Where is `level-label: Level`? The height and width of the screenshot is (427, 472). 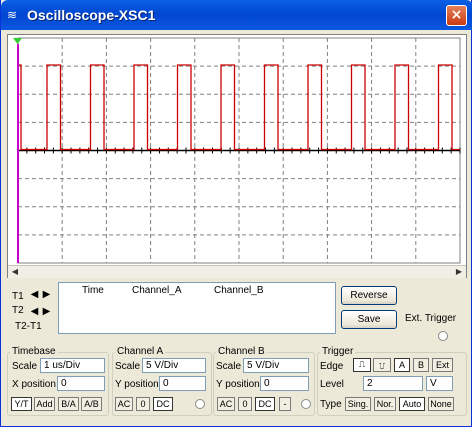
level-label: Level is located at coordinates (332, 384).